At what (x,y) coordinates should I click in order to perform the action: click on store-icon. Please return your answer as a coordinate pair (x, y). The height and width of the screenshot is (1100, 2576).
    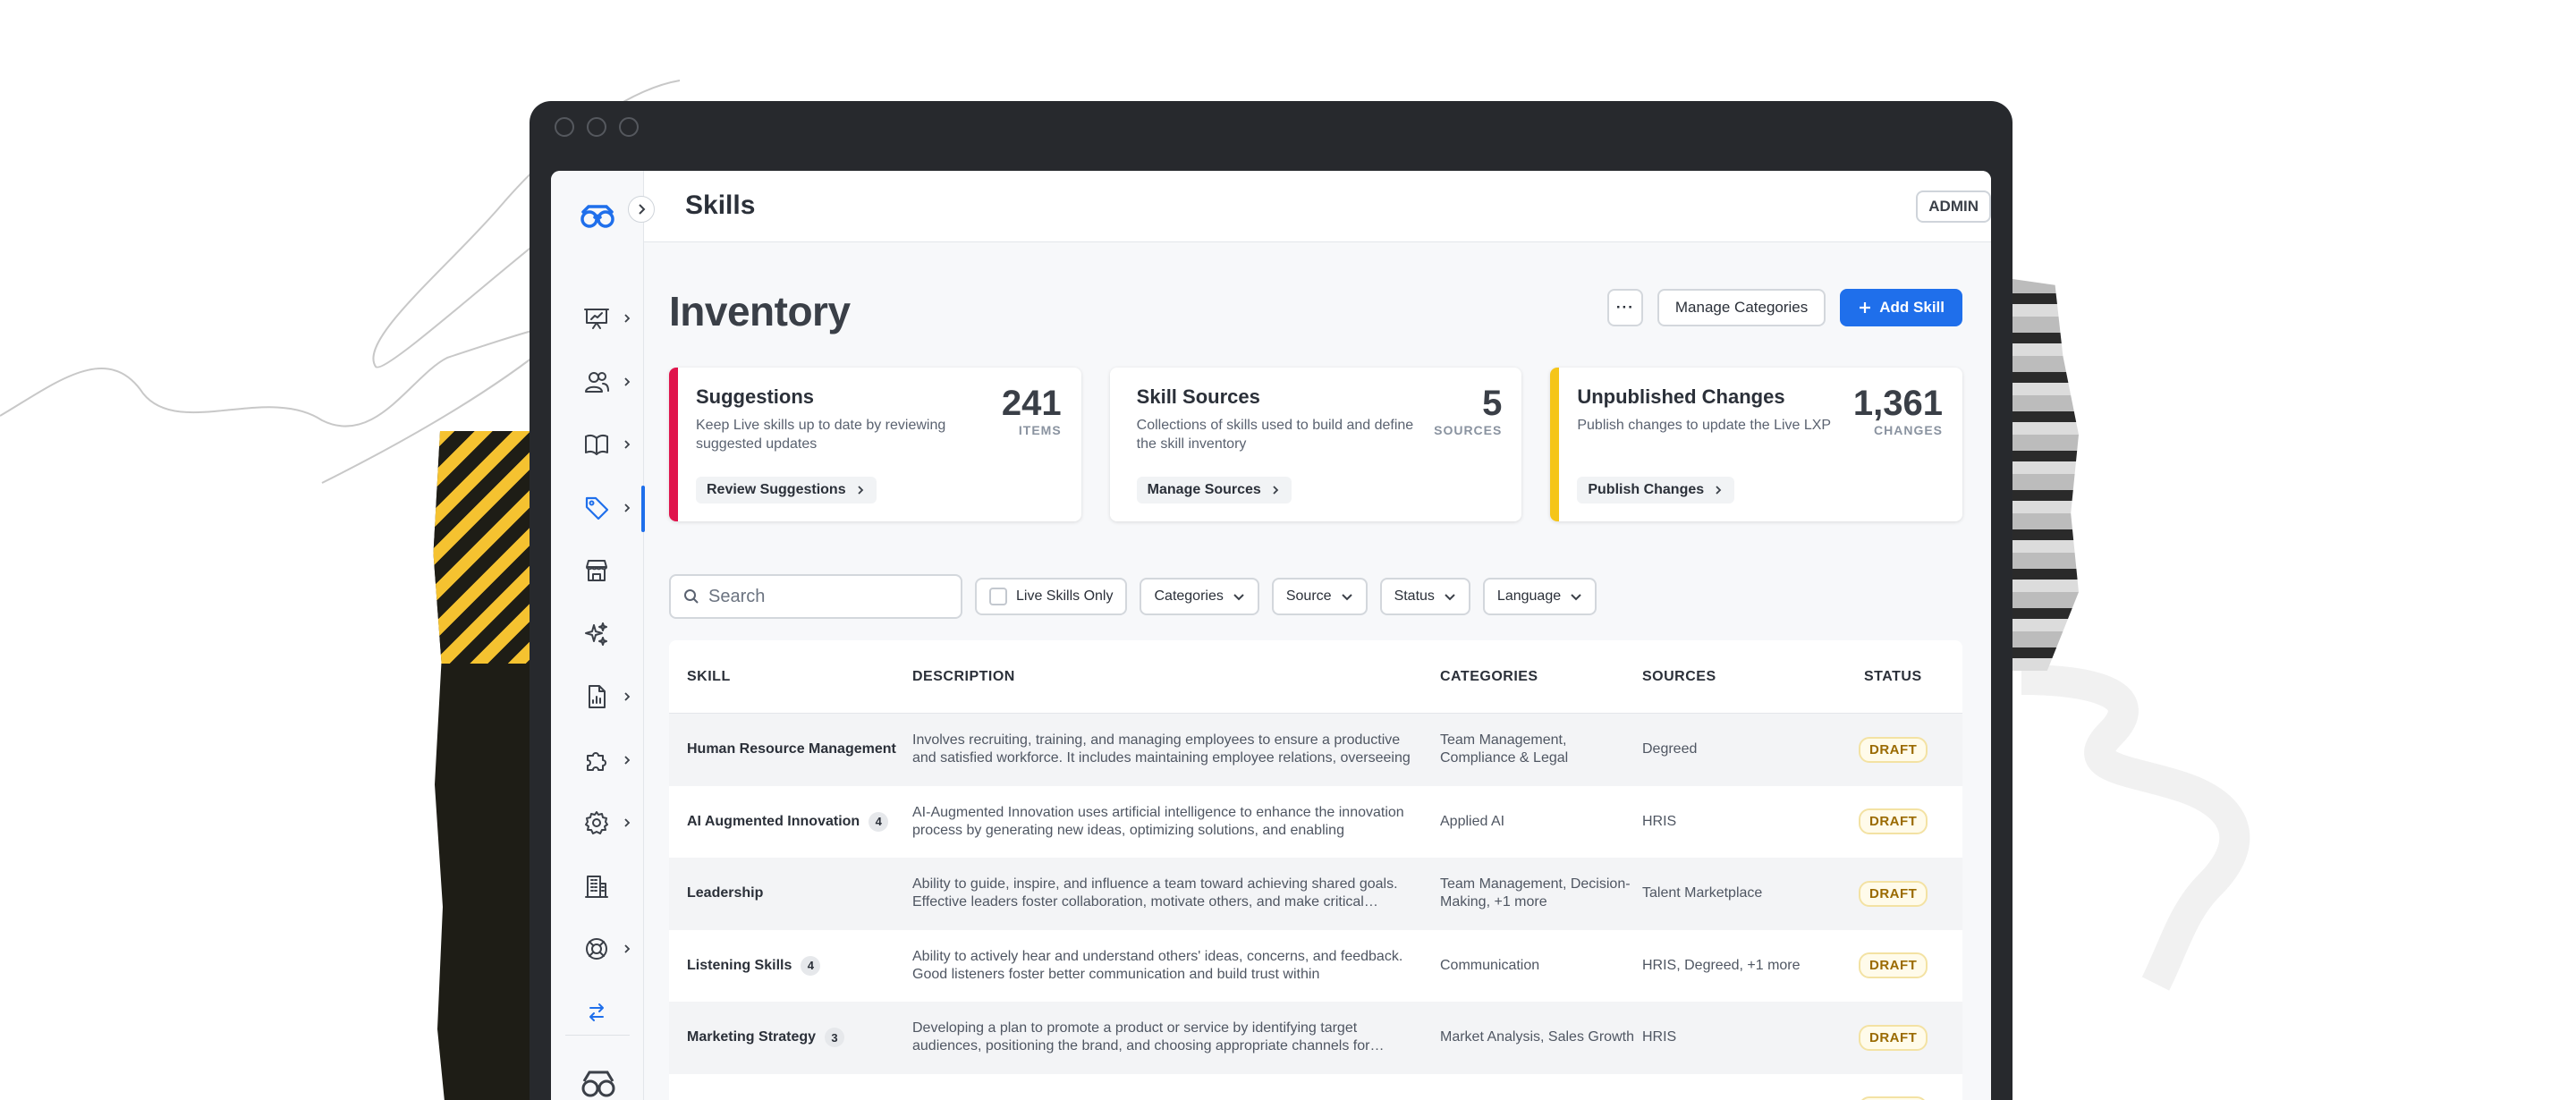
    Looking at the image, I should click on (596, 571).